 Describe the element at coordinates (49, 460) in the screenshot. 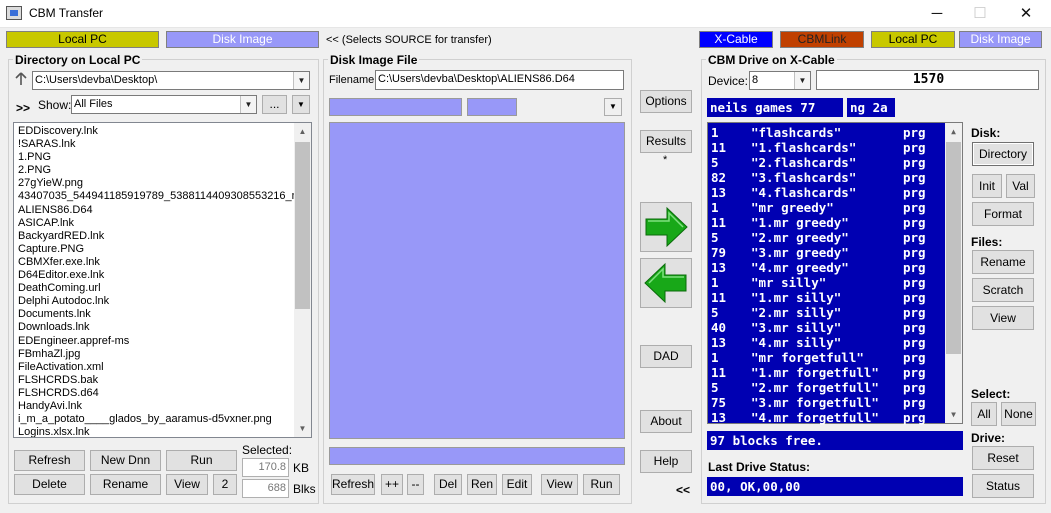

I see `local-refresh-button: Refresh` at that location.